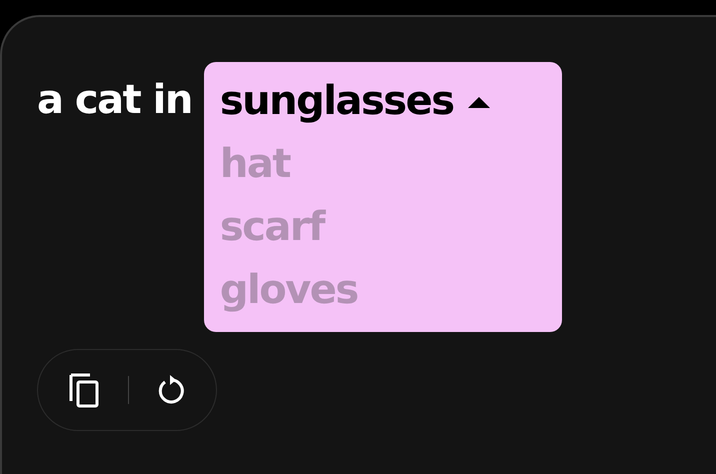 This screenshot has width=716, height=474. I want to click on caret-icon, so click(479, 102).